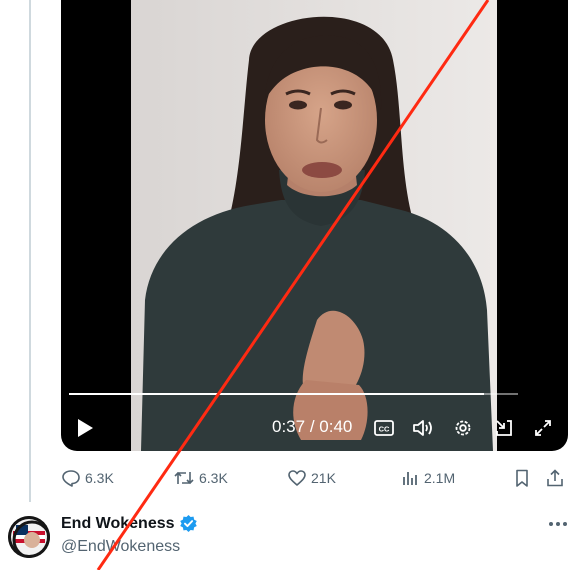 Image resolution: width=586 pixels, height=570 pixels. What do you see at coordinates (293, 539) in the screenshot?
I see `tweet-author: End Wokeness @EndWokeness` at bounding box center [293, 539].